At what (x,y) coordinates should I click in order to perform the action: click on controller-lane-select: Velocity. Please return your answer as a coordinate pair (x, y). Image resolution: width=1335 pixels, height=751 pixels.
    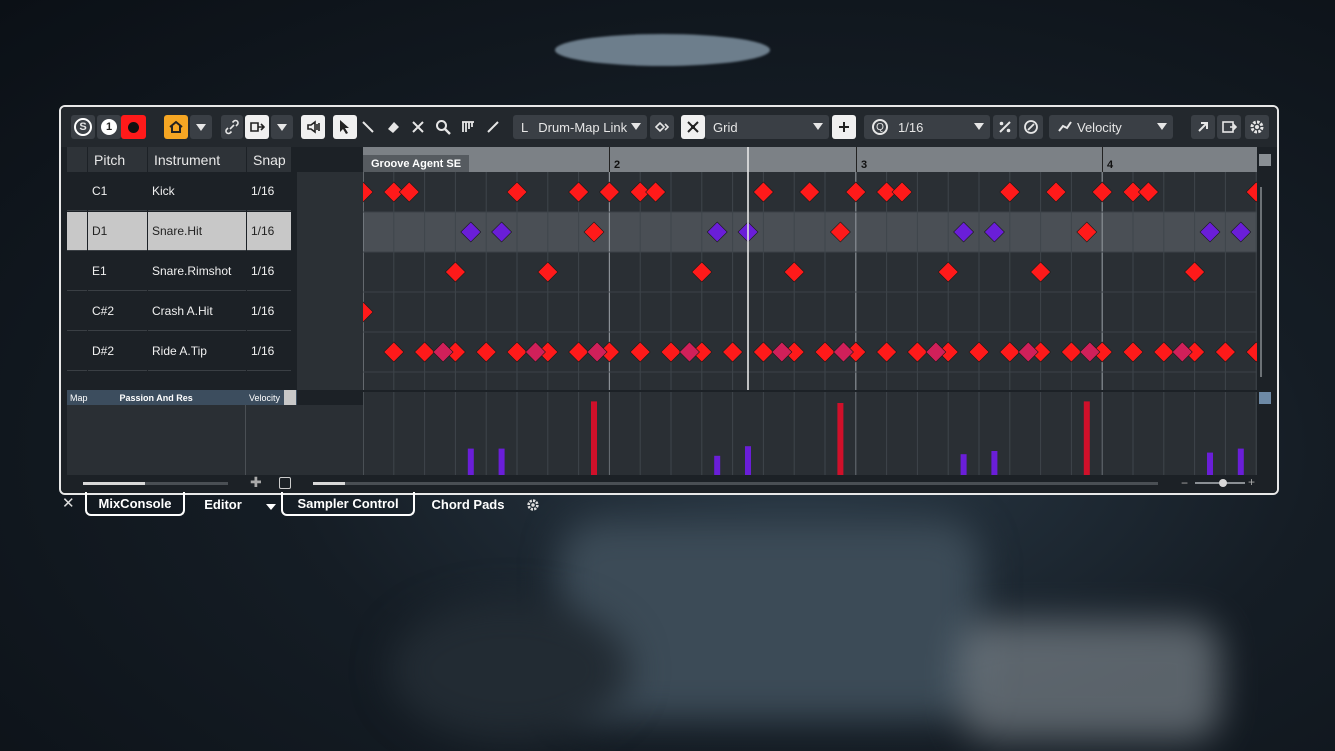
    Looking at the image, I should click on (1111, 127).